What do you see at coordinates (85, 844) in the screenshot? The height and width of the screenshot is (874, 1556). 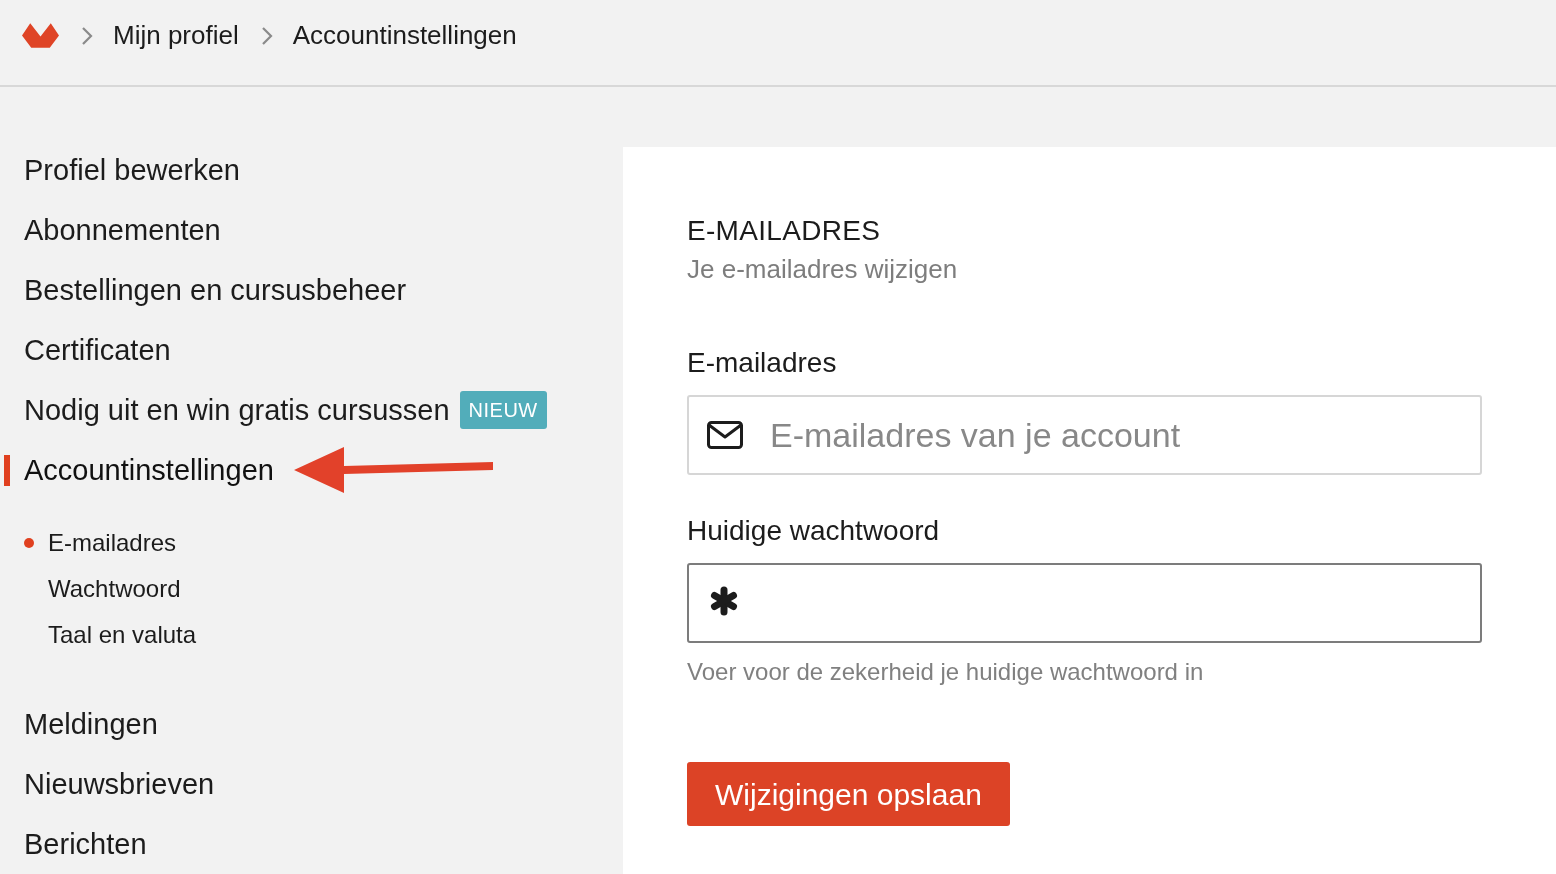 I see `sidebar-item: Berichten` at bounding box center [85, 844].